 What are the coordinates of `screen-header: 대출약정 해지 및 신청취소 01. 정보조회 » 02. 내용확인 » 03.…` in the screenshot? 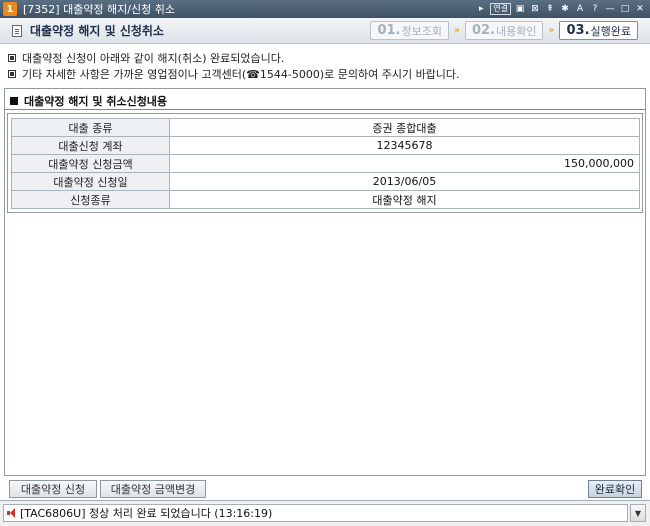 It's located at (325, 31).